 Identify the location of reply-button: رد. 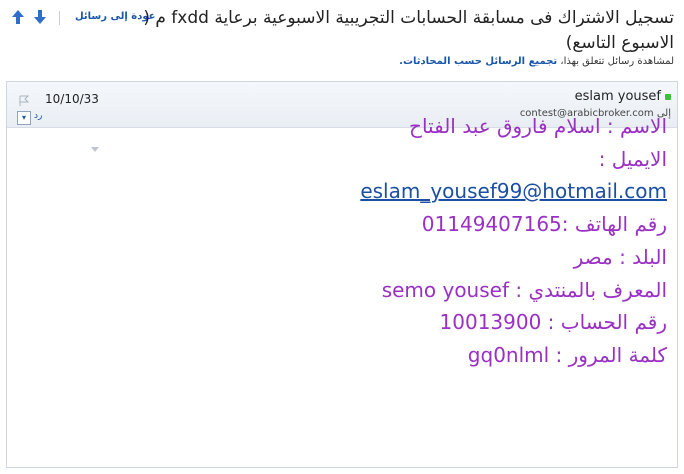
(38, 116).